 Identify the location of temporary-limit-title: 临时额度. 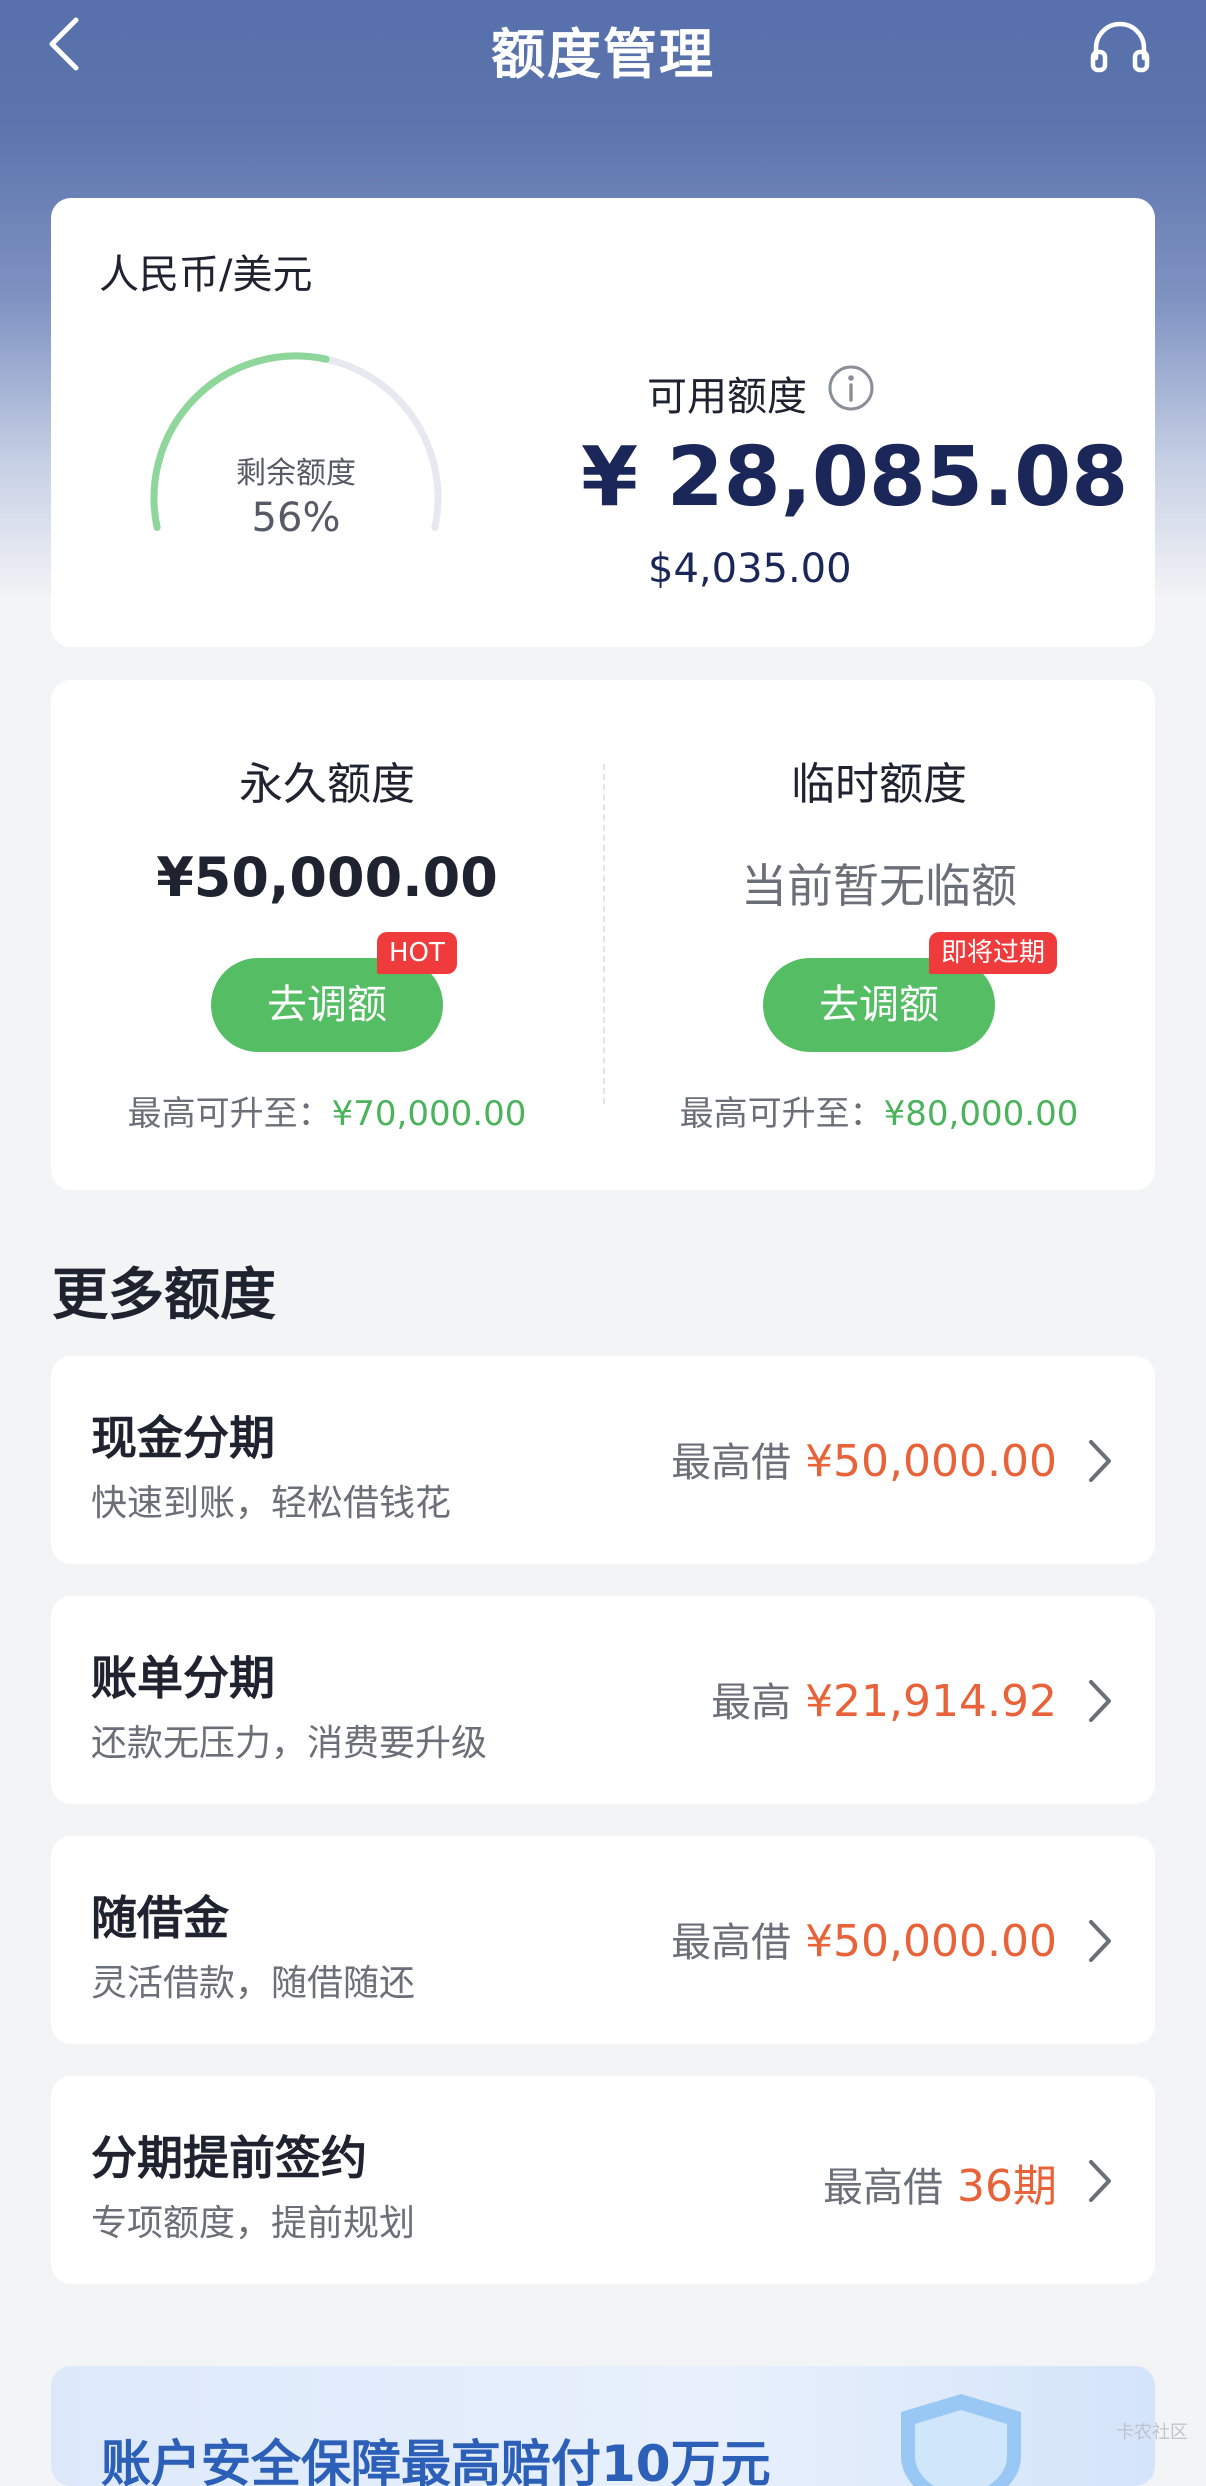
(879, 784).